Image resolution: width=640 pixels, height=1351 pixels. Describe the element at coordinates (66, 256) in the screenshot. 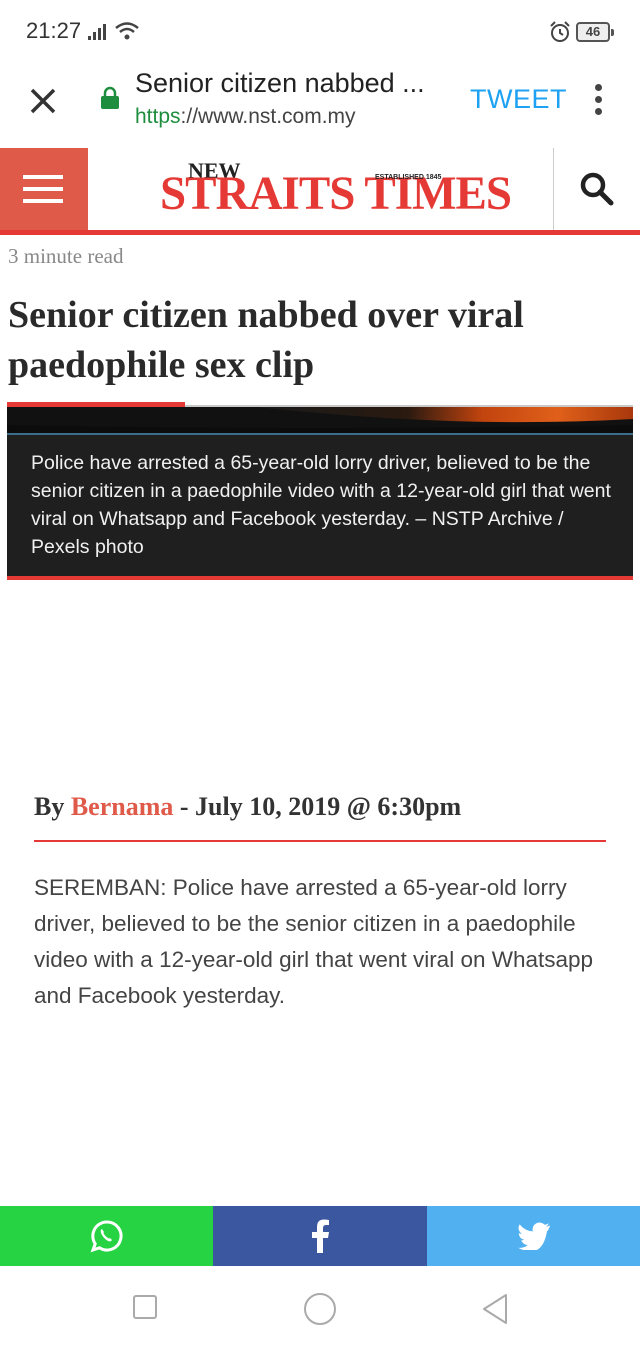

I see `read-time: 3 minute read` at that location.